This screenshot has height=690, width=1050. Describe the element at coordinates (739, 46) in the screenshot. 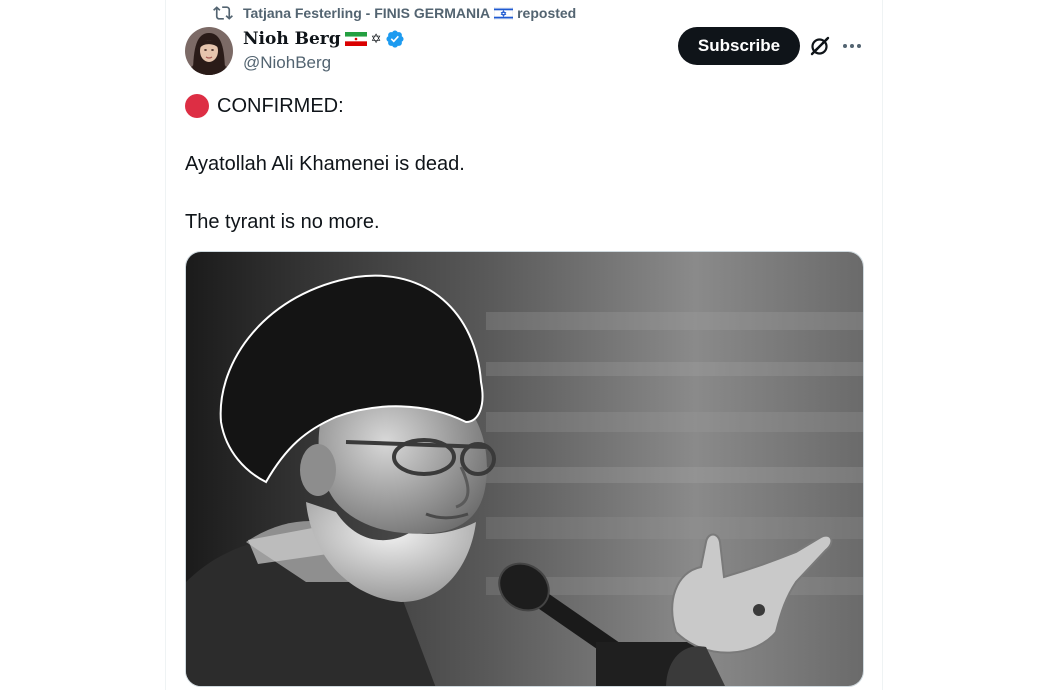

I see `subscribe-button: Subscribe` at that location.